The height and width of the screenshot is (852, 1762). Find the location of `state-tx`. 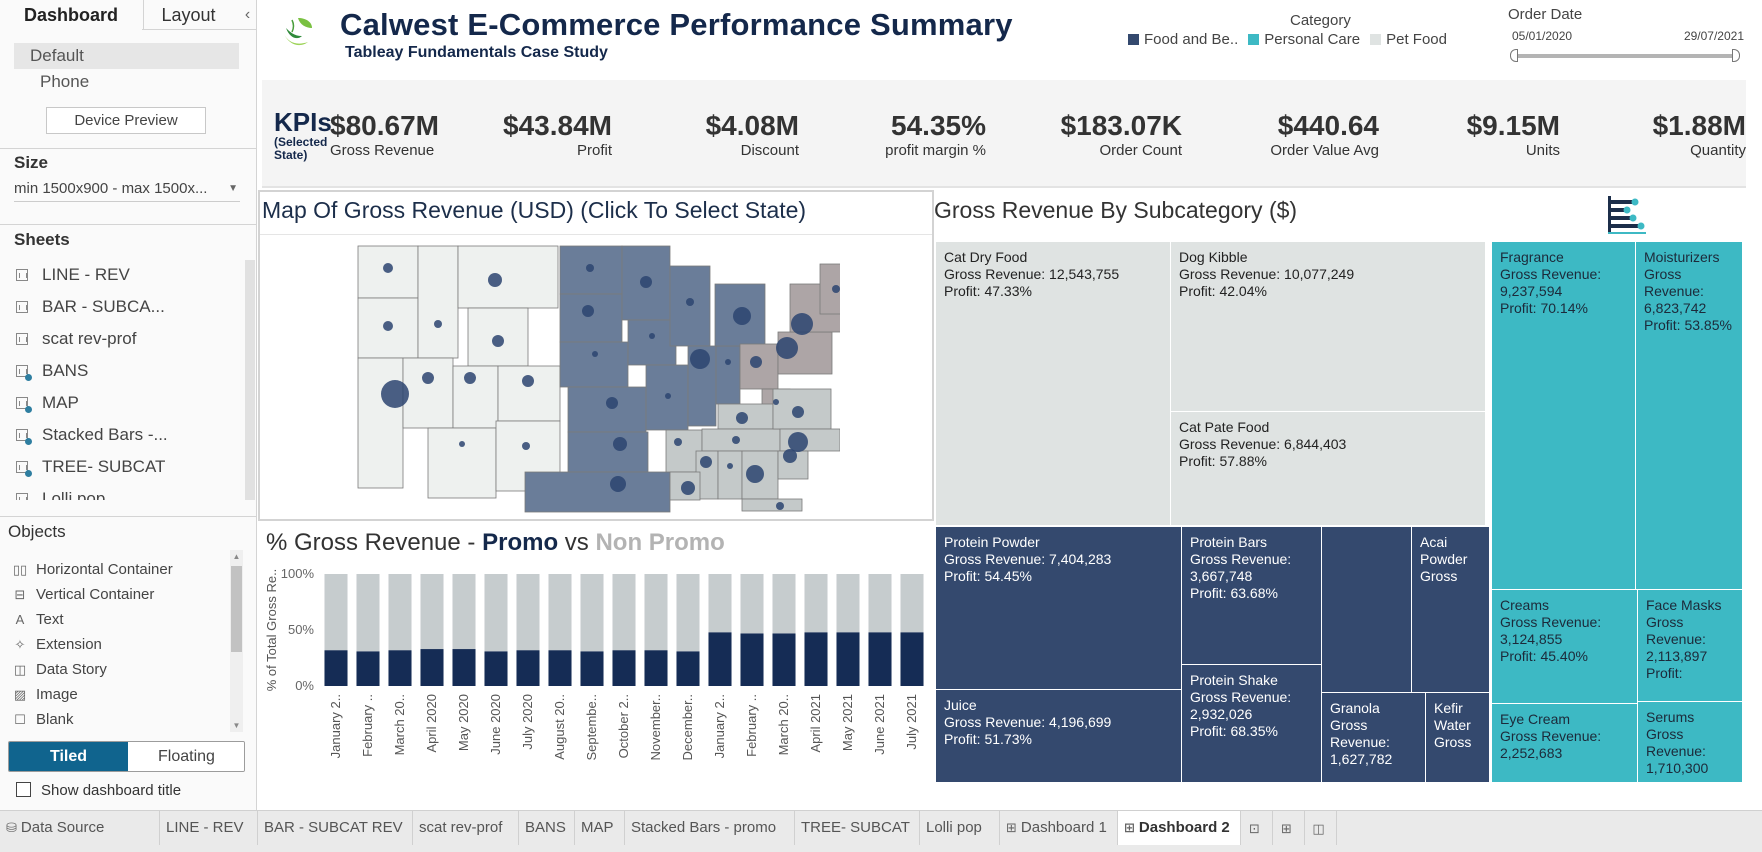

state-tx is located at coordinates (597, 492).